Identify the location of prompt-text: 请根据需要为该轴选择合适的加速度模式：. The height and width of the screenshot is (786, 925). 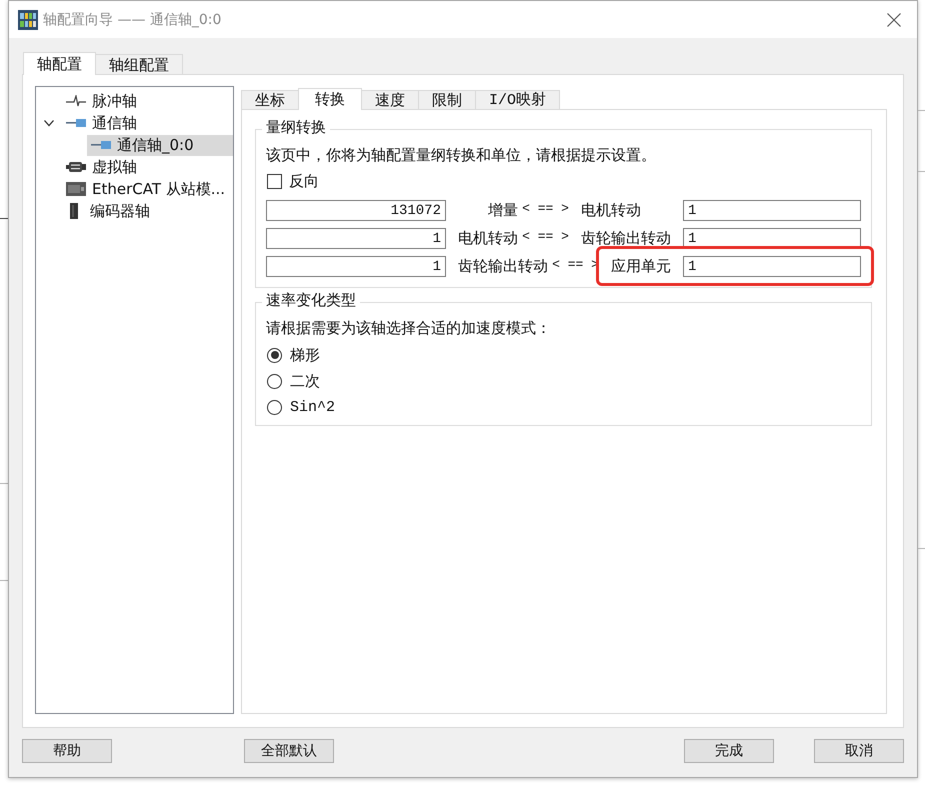
(409, 329).